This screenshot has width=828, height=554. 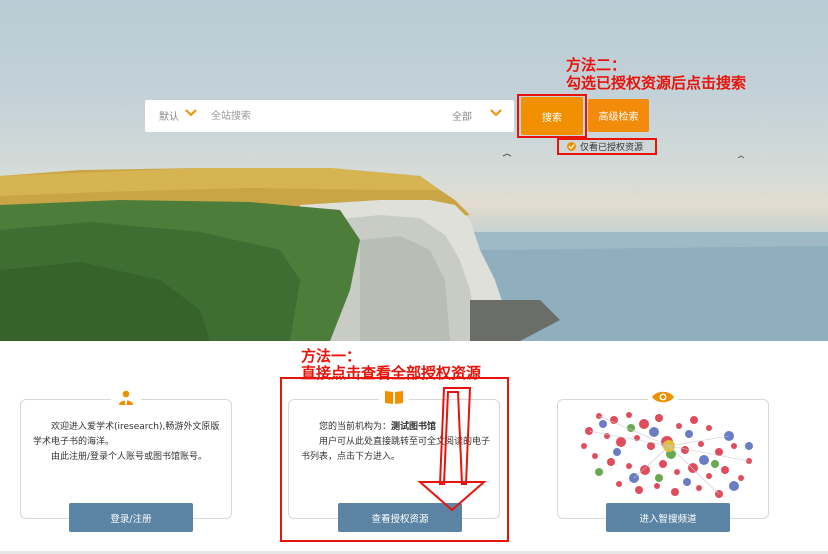 I want to click on authorized-only-label: 仅看已授权资源, so click(x=612, y=148).